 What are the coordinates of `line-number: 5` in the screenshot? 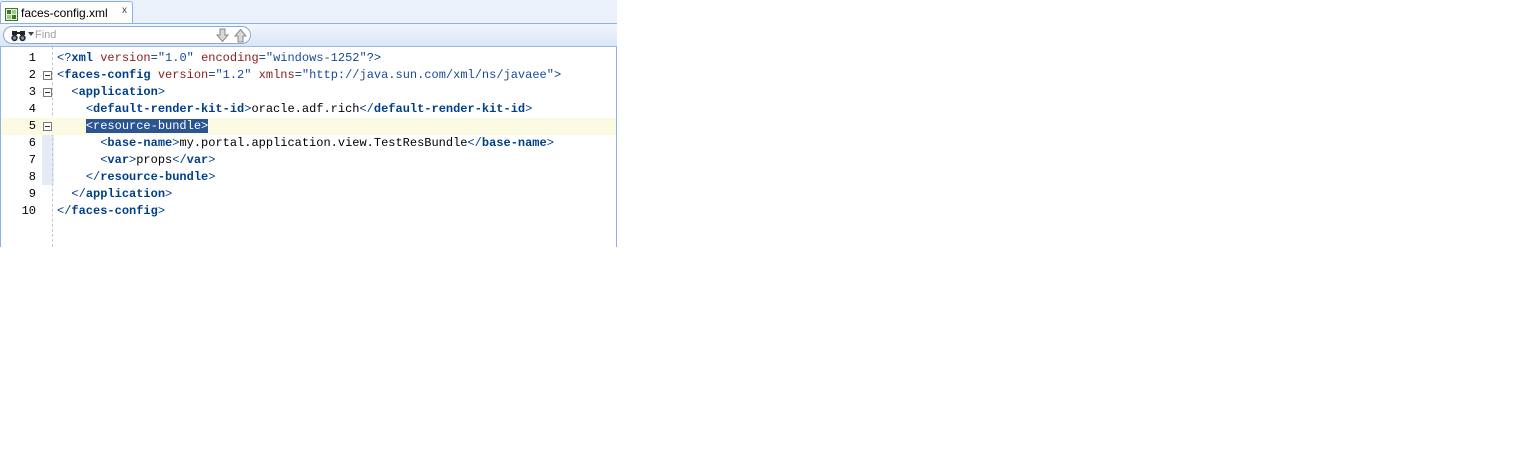 It's located at (32, 126).